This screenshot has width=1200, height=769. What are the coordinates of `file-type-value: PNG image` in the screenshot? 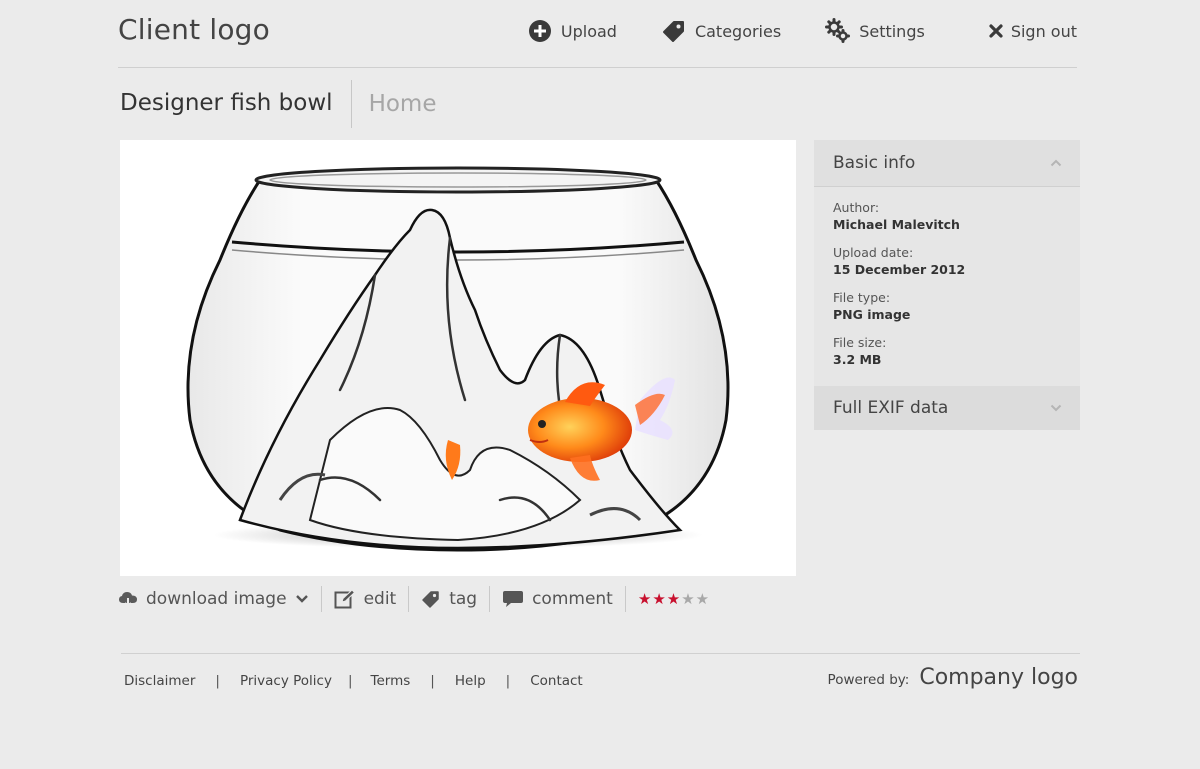 It's located at (872, 314).